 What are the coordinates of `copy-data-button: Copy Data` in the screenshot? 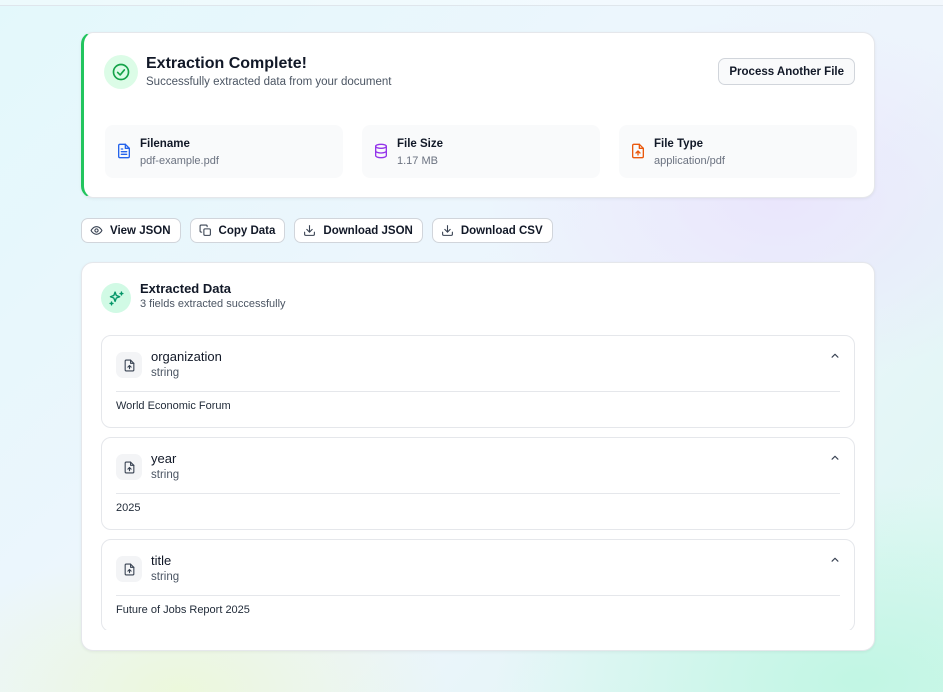 It's located at (237, 230).